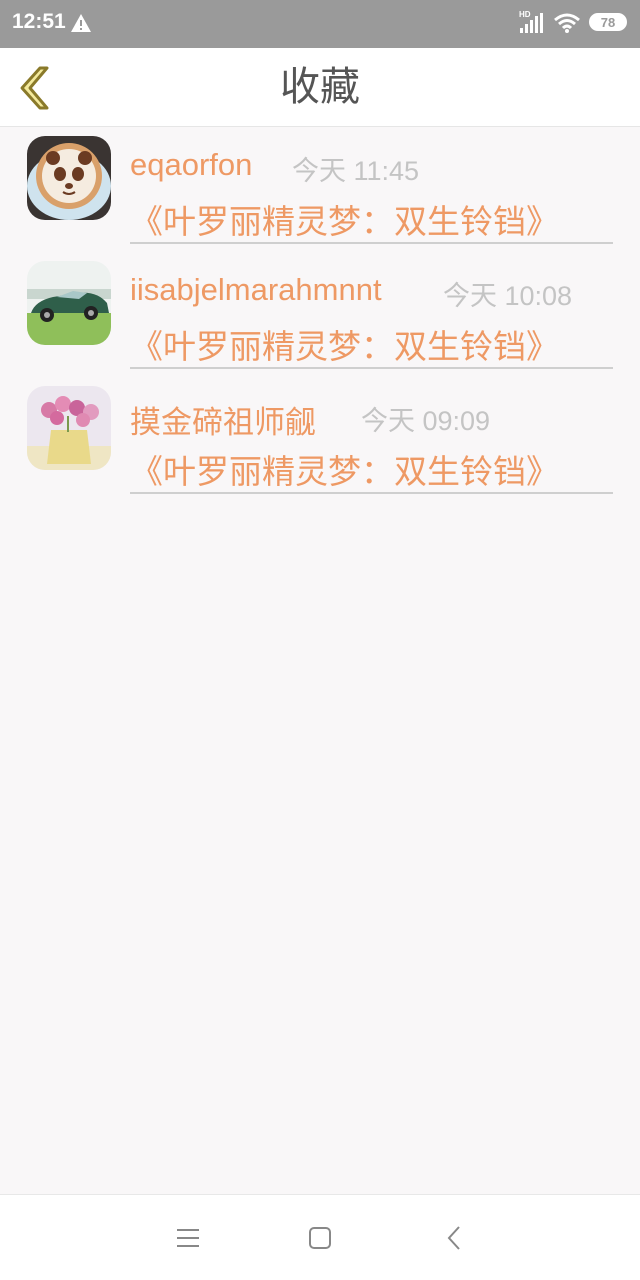  Describe the element at coordinates (188, 1238) in the screenshot. I see `menu-icon` at that location.